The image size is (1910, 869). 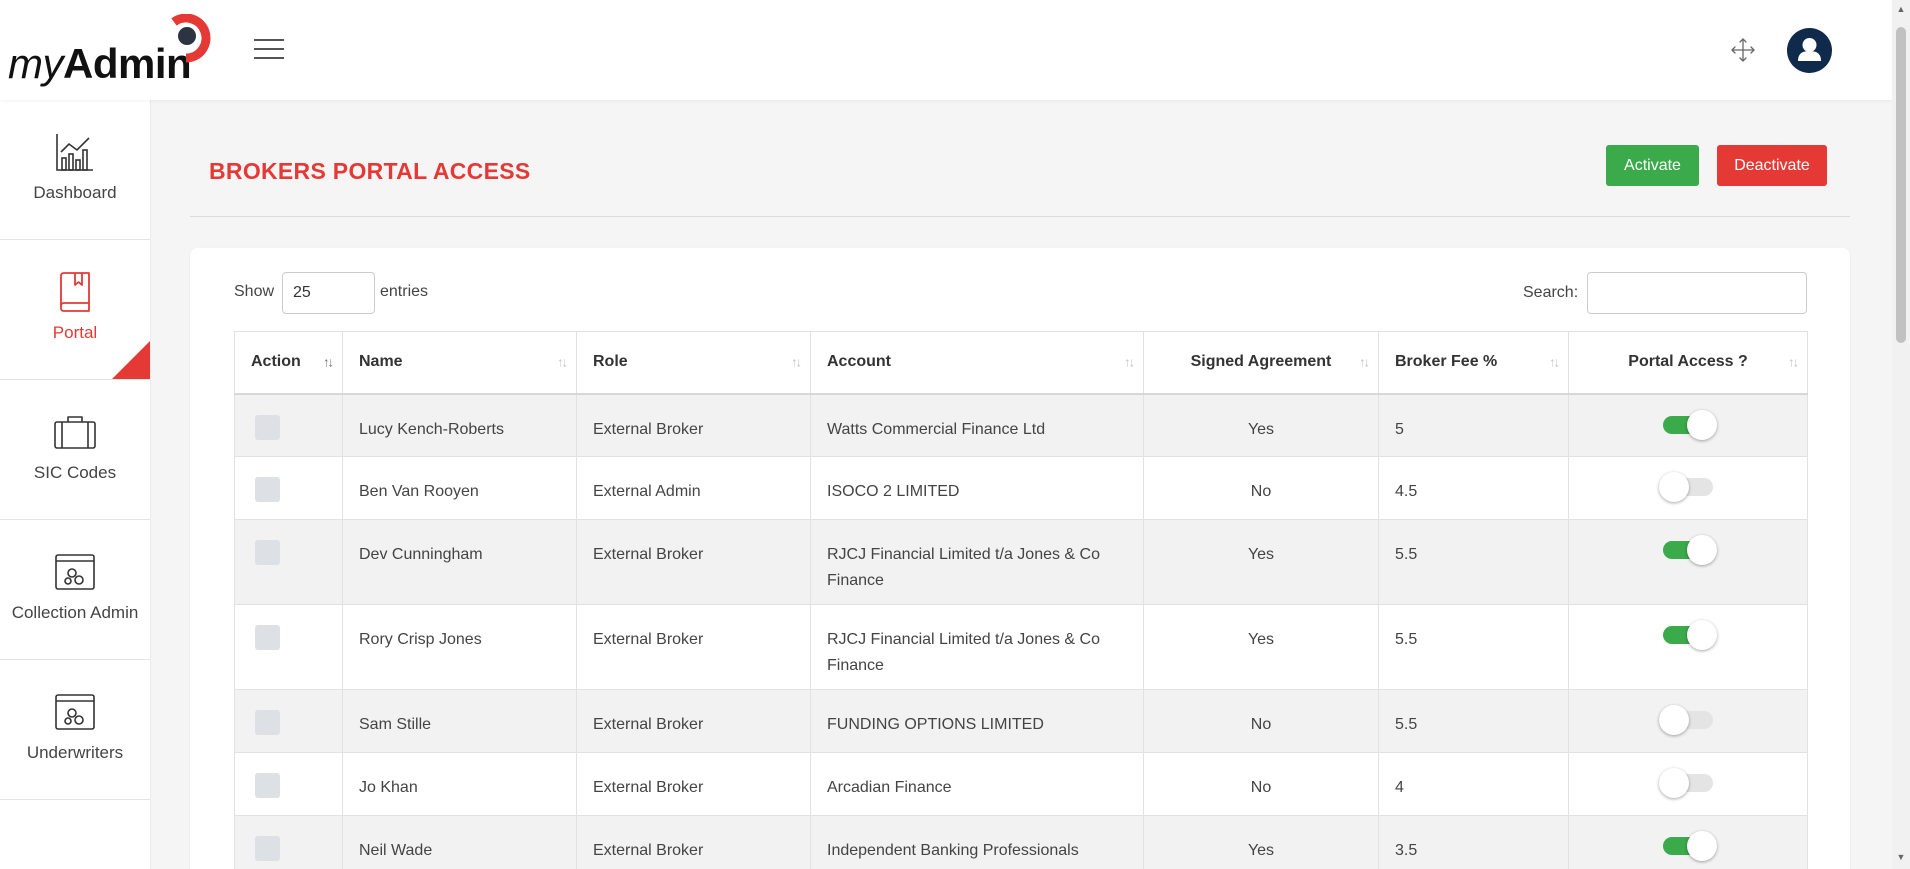 What do you see at coordinates (1688, 363) in the screenshot?
I see `column-header-portal-access: Portal Access ? ↑↓` at bounding box center [1688, 363].